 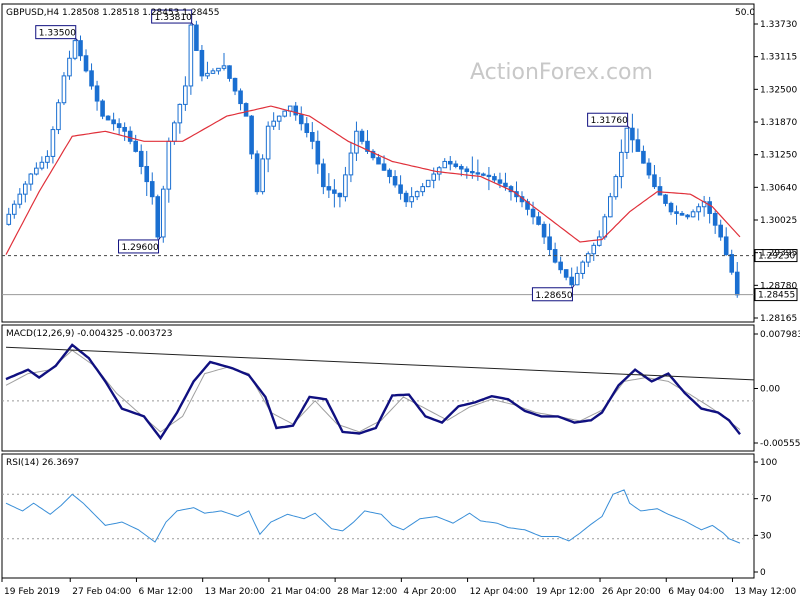 What do you see at coordinates (766, 500) in the screenshot?
I see `y-tick-label: 70` at bounding box center [766, 500].